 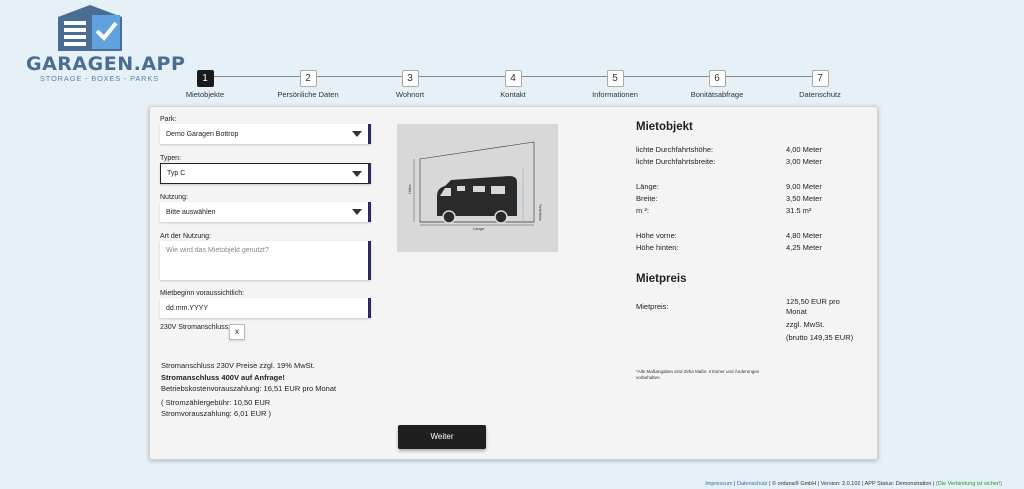 What do you see at coordinates (265, 212) in the screenshot?
I see `nutzung-select: Bitte auswählen` at bounding box center [265, 212].